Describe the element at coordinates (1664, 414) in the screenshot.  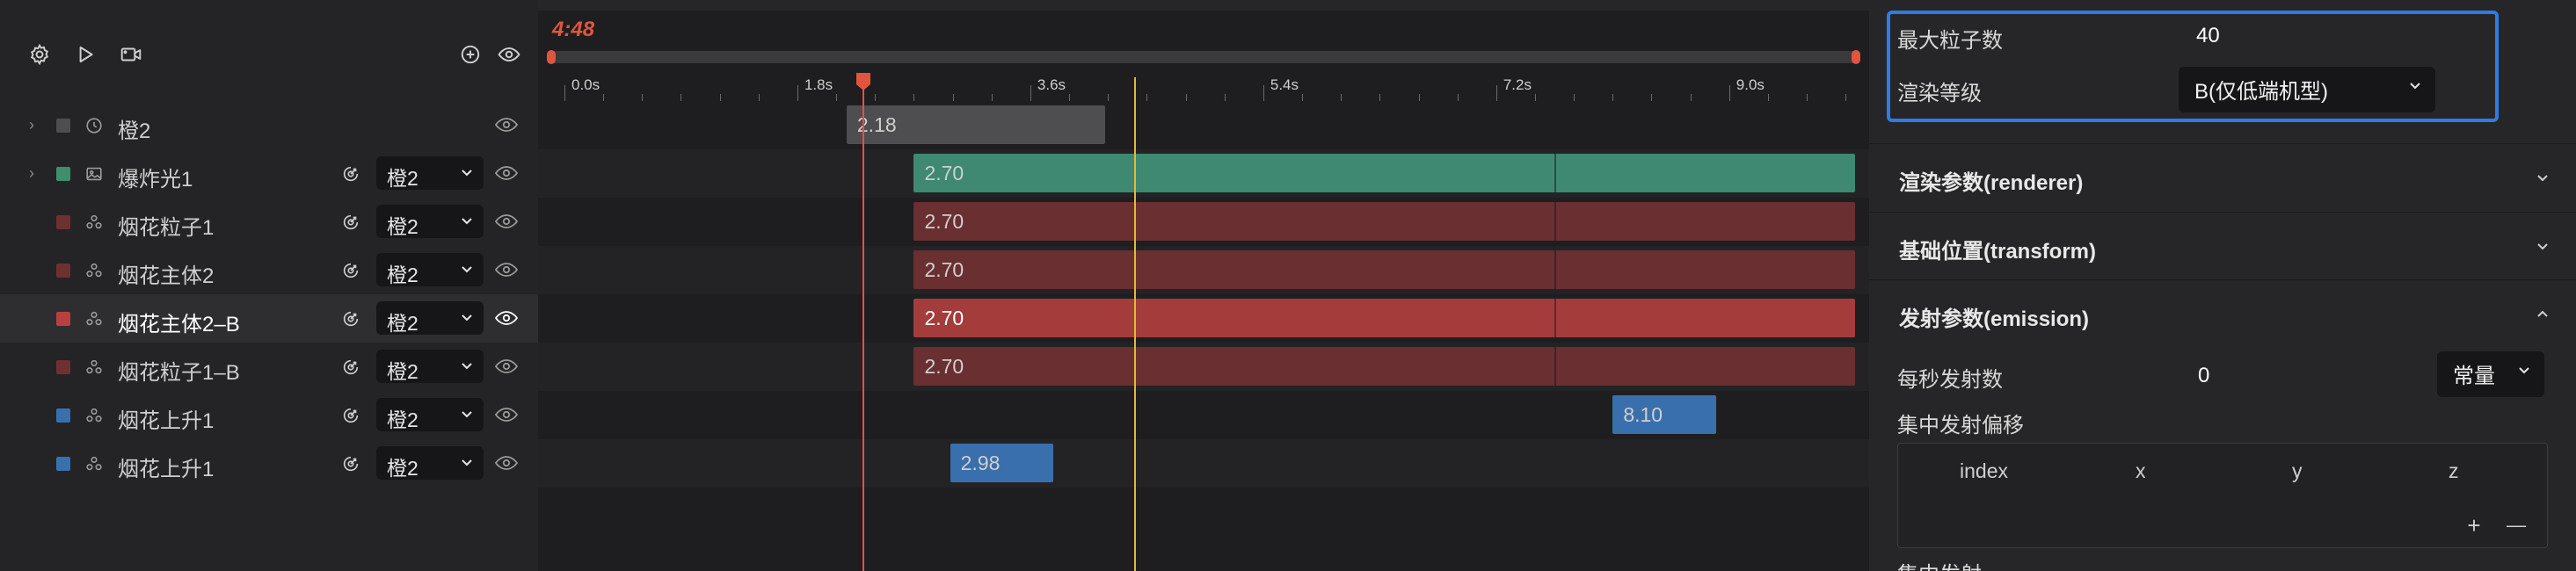
I see `timeline-clip: 8.10` at that location.